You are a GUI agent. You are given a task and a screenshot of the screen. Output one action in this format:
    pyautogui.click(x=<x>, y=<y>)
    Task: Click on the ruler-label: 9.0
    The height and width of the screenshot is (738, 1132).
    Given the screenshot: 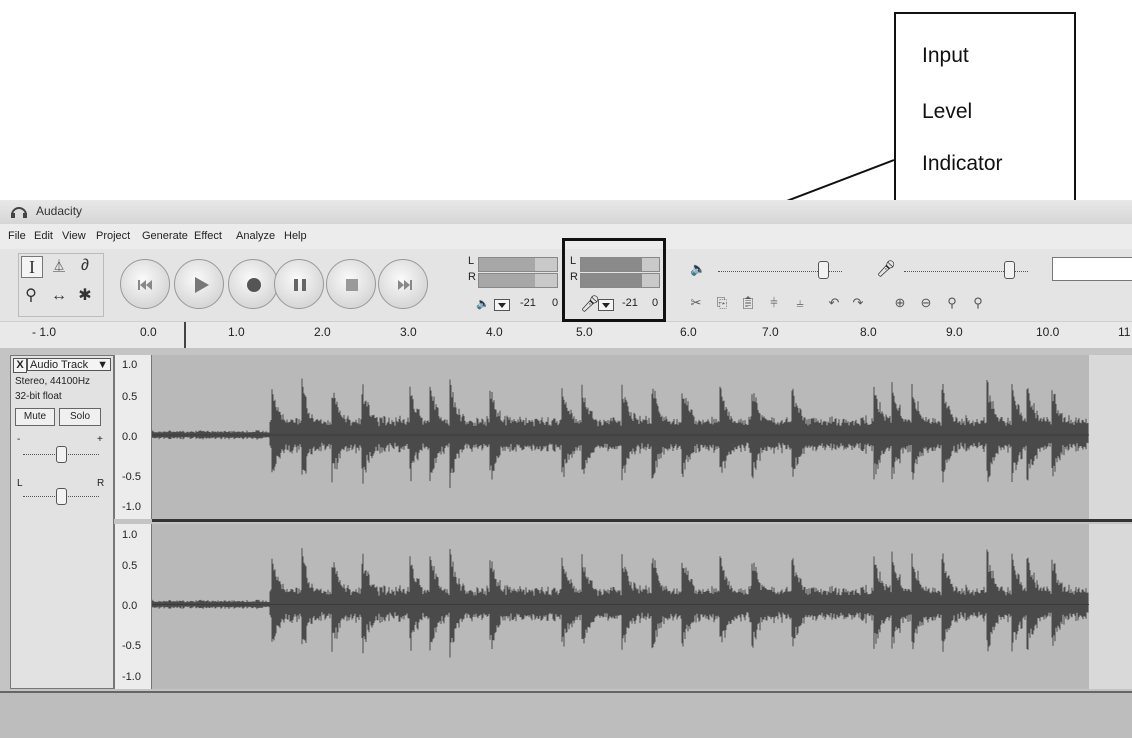 What is the action you would take?
    pyautogui.click(x=954, y=332)
    